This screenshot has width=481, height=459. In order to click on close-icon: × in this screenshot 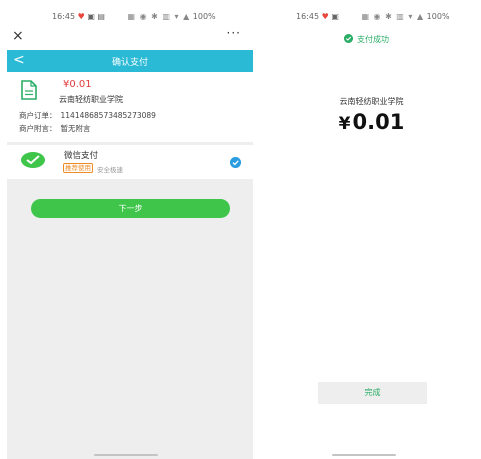, I will do `click(18, 36)`.